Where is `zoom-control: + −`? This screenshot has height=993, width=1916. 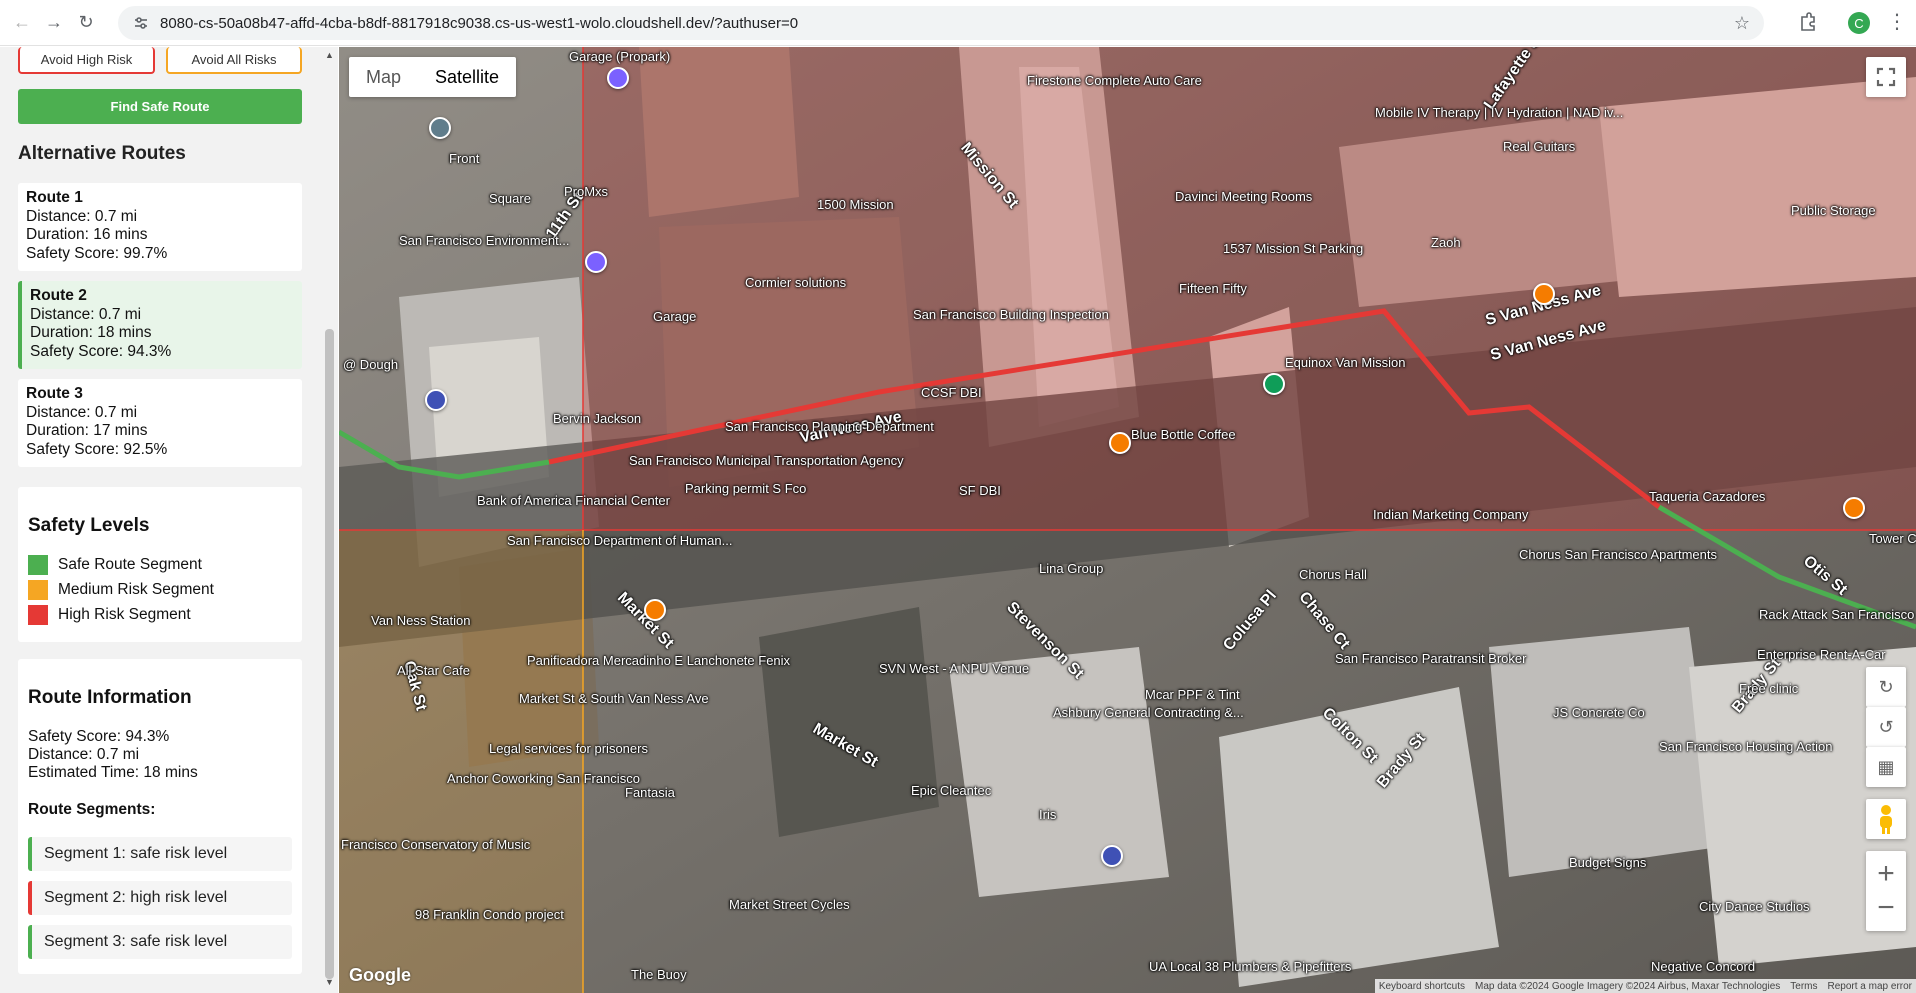
zoom-control: + − is located at coordinates (1886, 891).